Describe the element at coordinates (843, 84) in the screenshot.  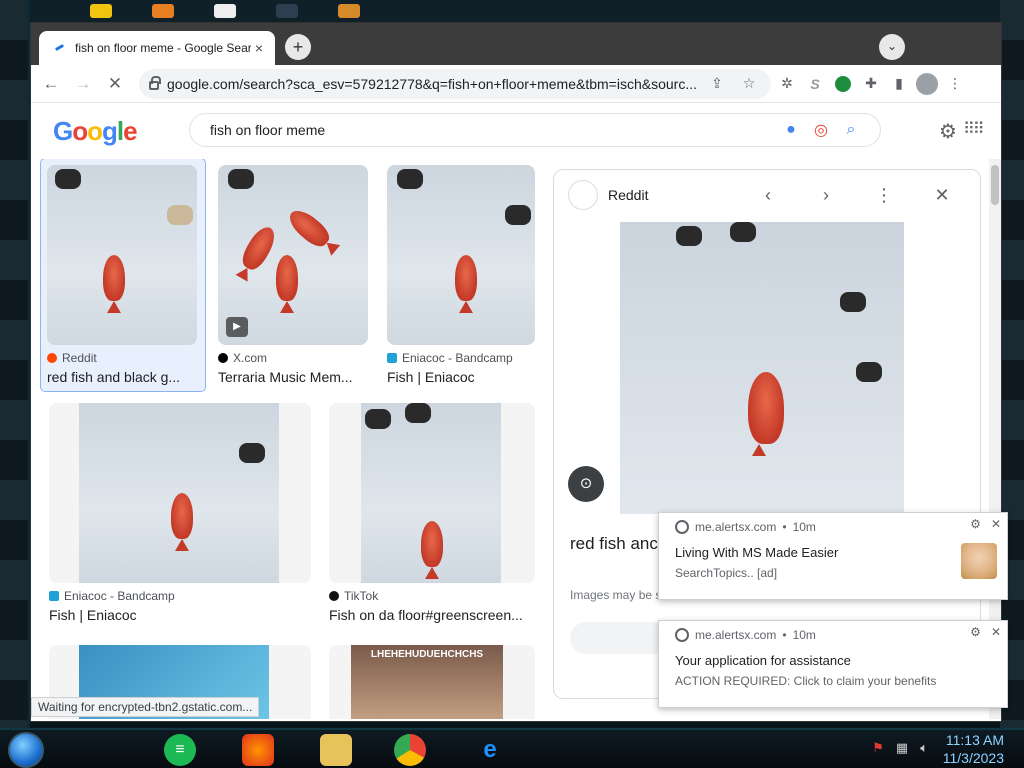
I see `extension-green-icon` at that location.